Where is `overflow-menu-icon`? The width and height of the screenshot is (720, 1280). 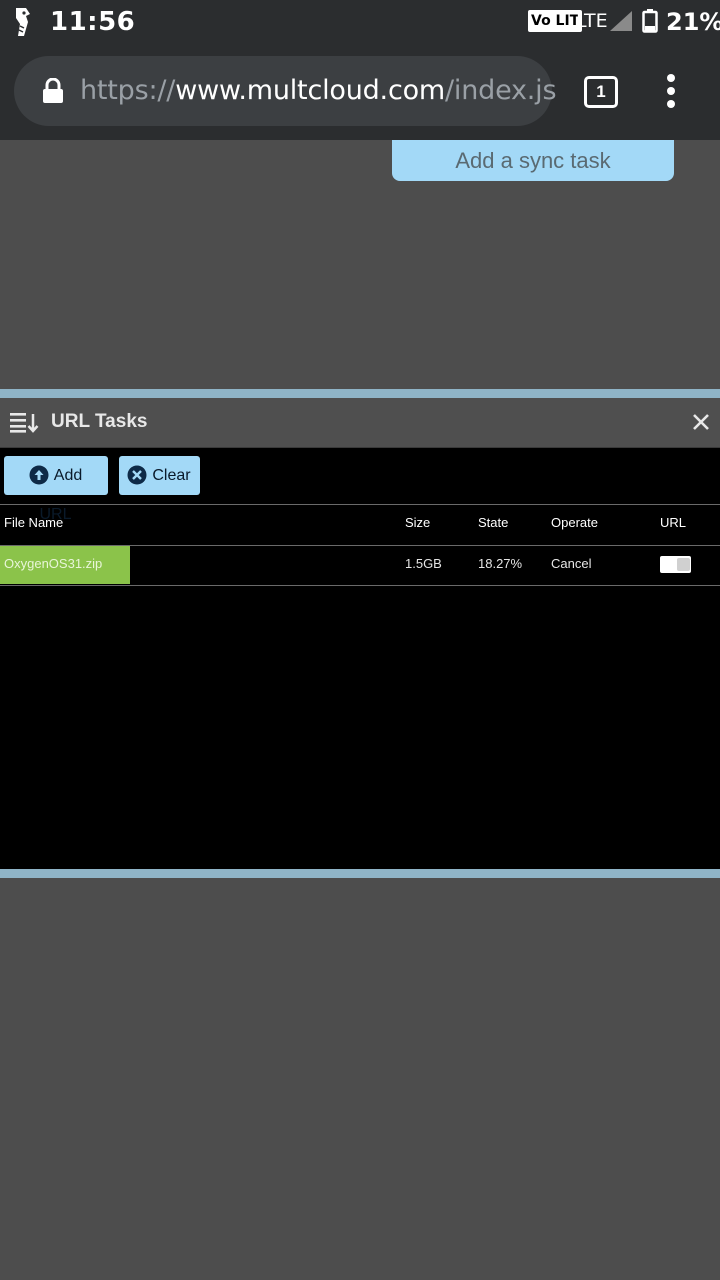
overflow-menu-icon is located at coordinates (671, 92).